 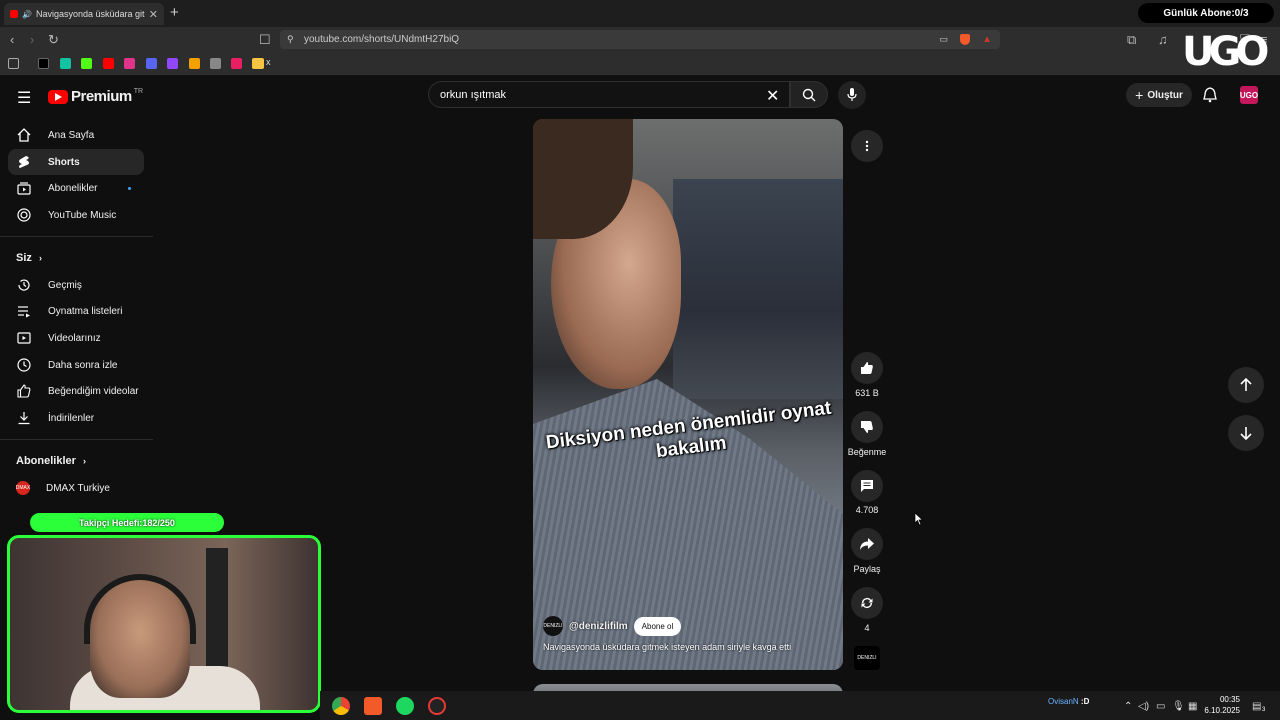 I want to click on watch-later-icon, so click(x=24, y=365).